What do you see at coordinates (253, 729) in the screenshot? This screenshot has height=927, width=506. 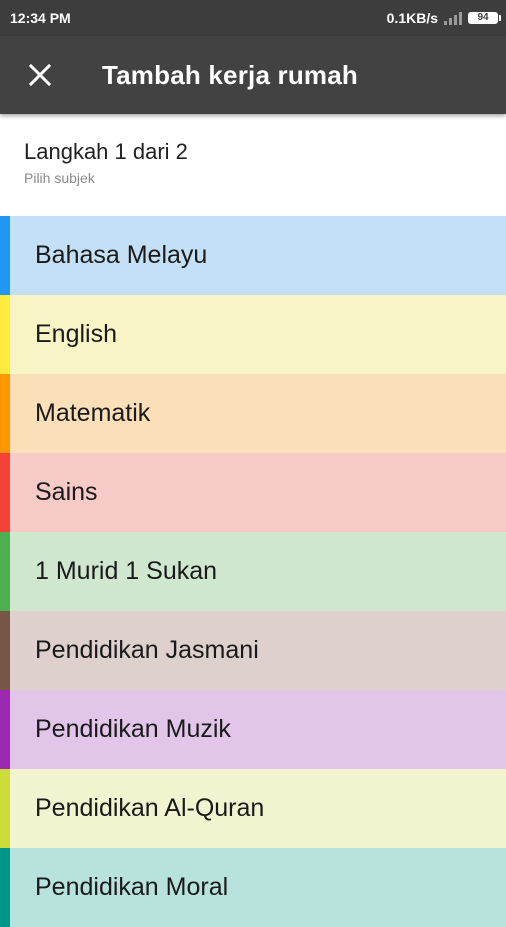 I see `subject-item-pendidikan-muzik: Pendidikan Muzik` at bounding box center [253, 729].